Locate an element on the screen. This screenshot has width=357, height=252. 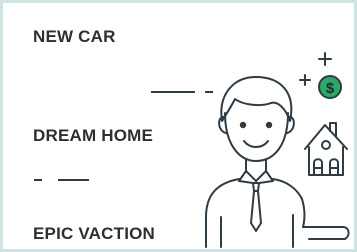
dollar-coin-icon: $ is located at coordinates (330, 87).